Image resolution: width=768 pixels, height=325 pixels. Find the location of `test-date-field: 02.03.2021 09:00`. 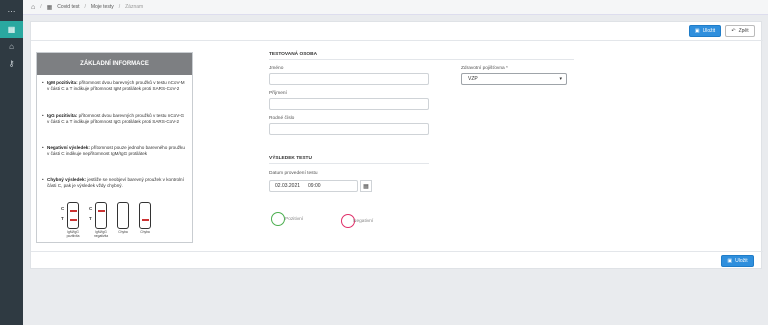

test-date-field: 02.03.2021 09:00 is located at coordinates (313, 186).